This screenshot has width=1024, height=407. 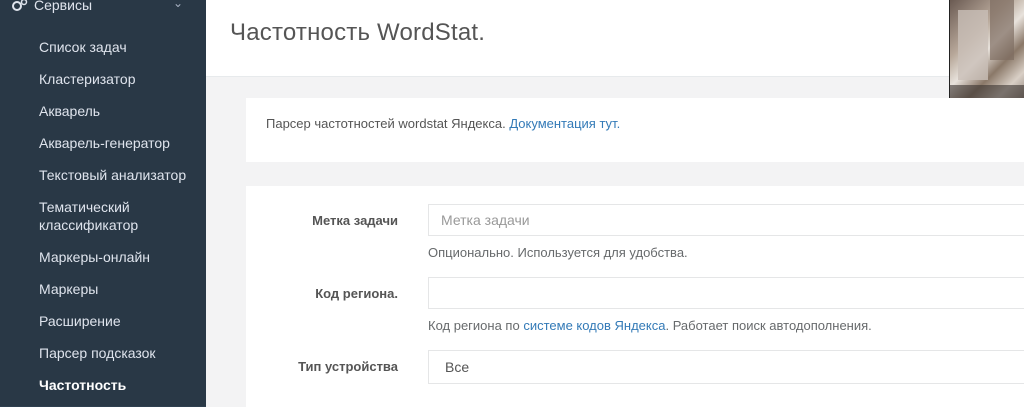 What do you see at coordinates (87, 79) in the screenshot?
I see `sidebar-item-label: Кластеризатор` at bounding box center [87, 79].